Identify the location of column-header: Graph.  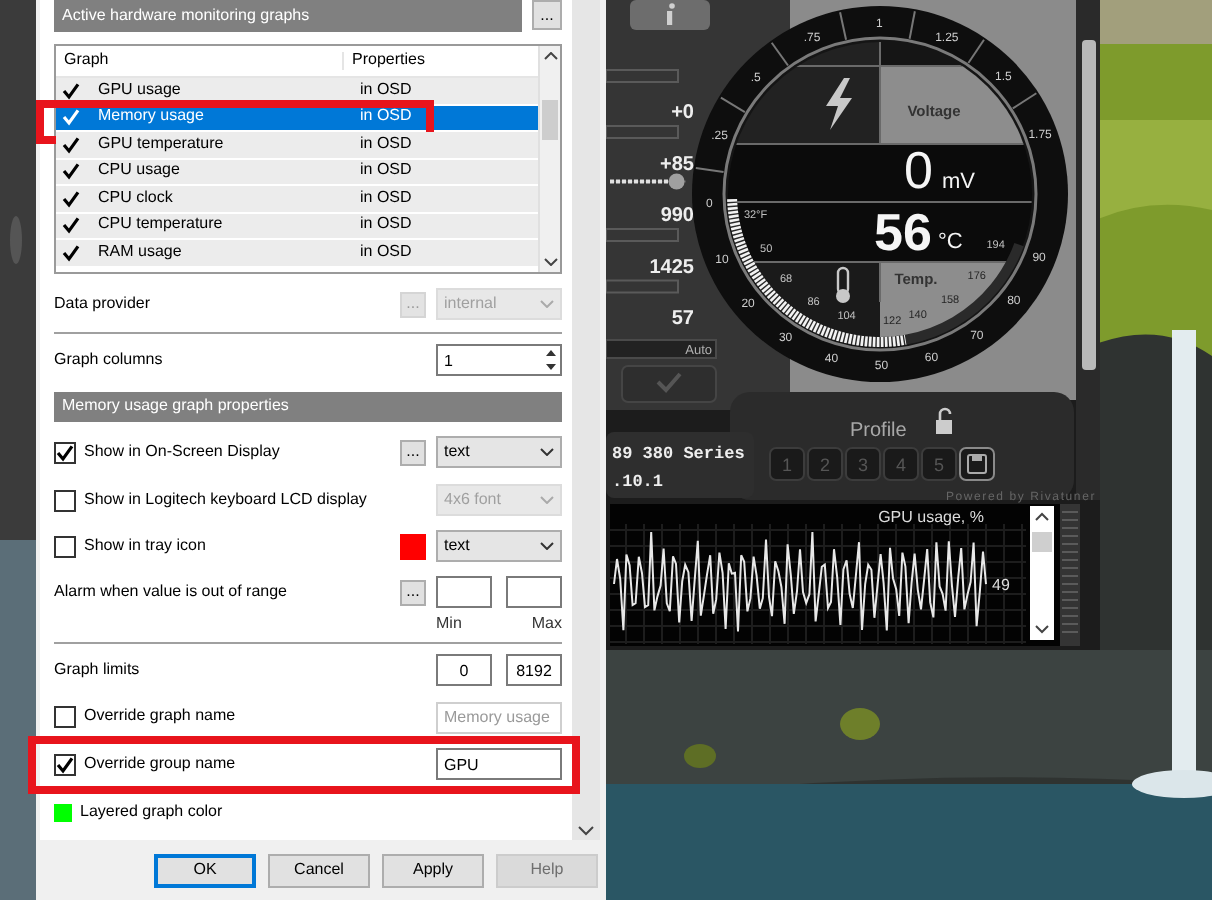
(200, 61).